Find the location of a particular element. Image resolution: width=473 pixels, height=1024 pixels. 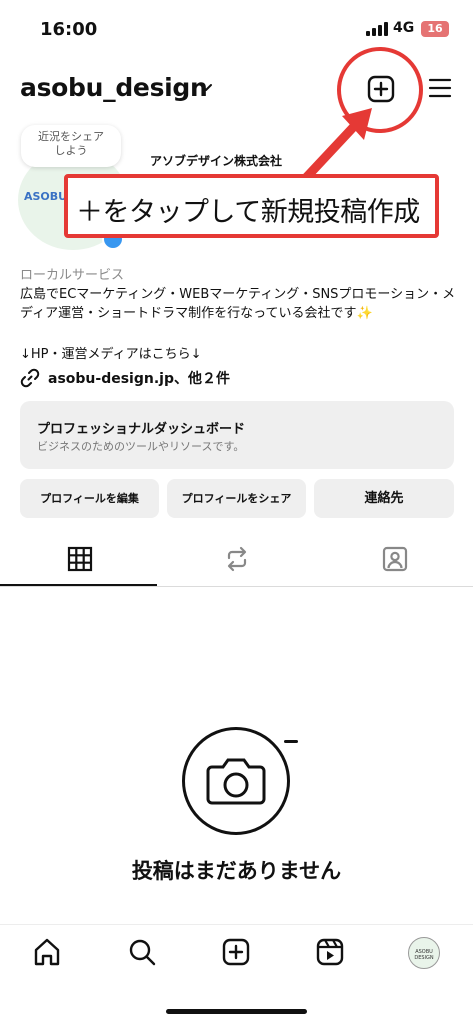

dashboard-title: プロフェッショナルダッシュボード is located at coordinates (141, 429).